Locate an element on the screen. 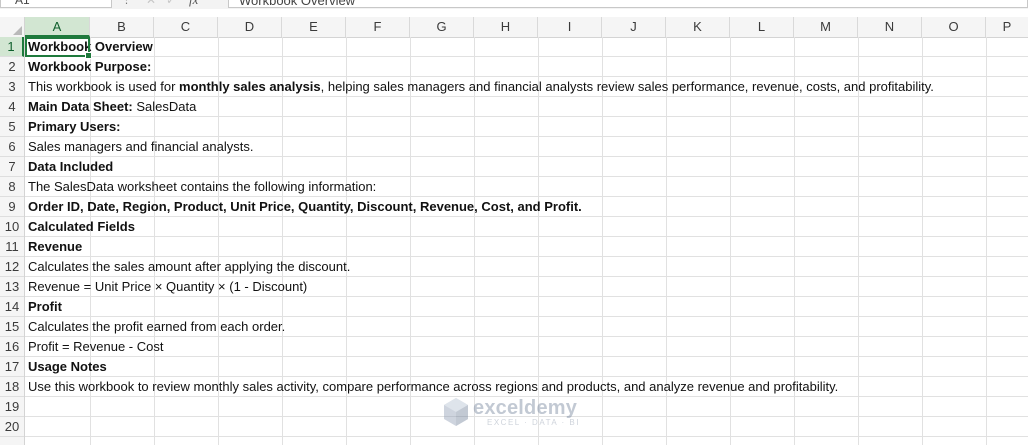  cell-a4: Main Data Sheet: SalesData is located at coordinates (112, 107).